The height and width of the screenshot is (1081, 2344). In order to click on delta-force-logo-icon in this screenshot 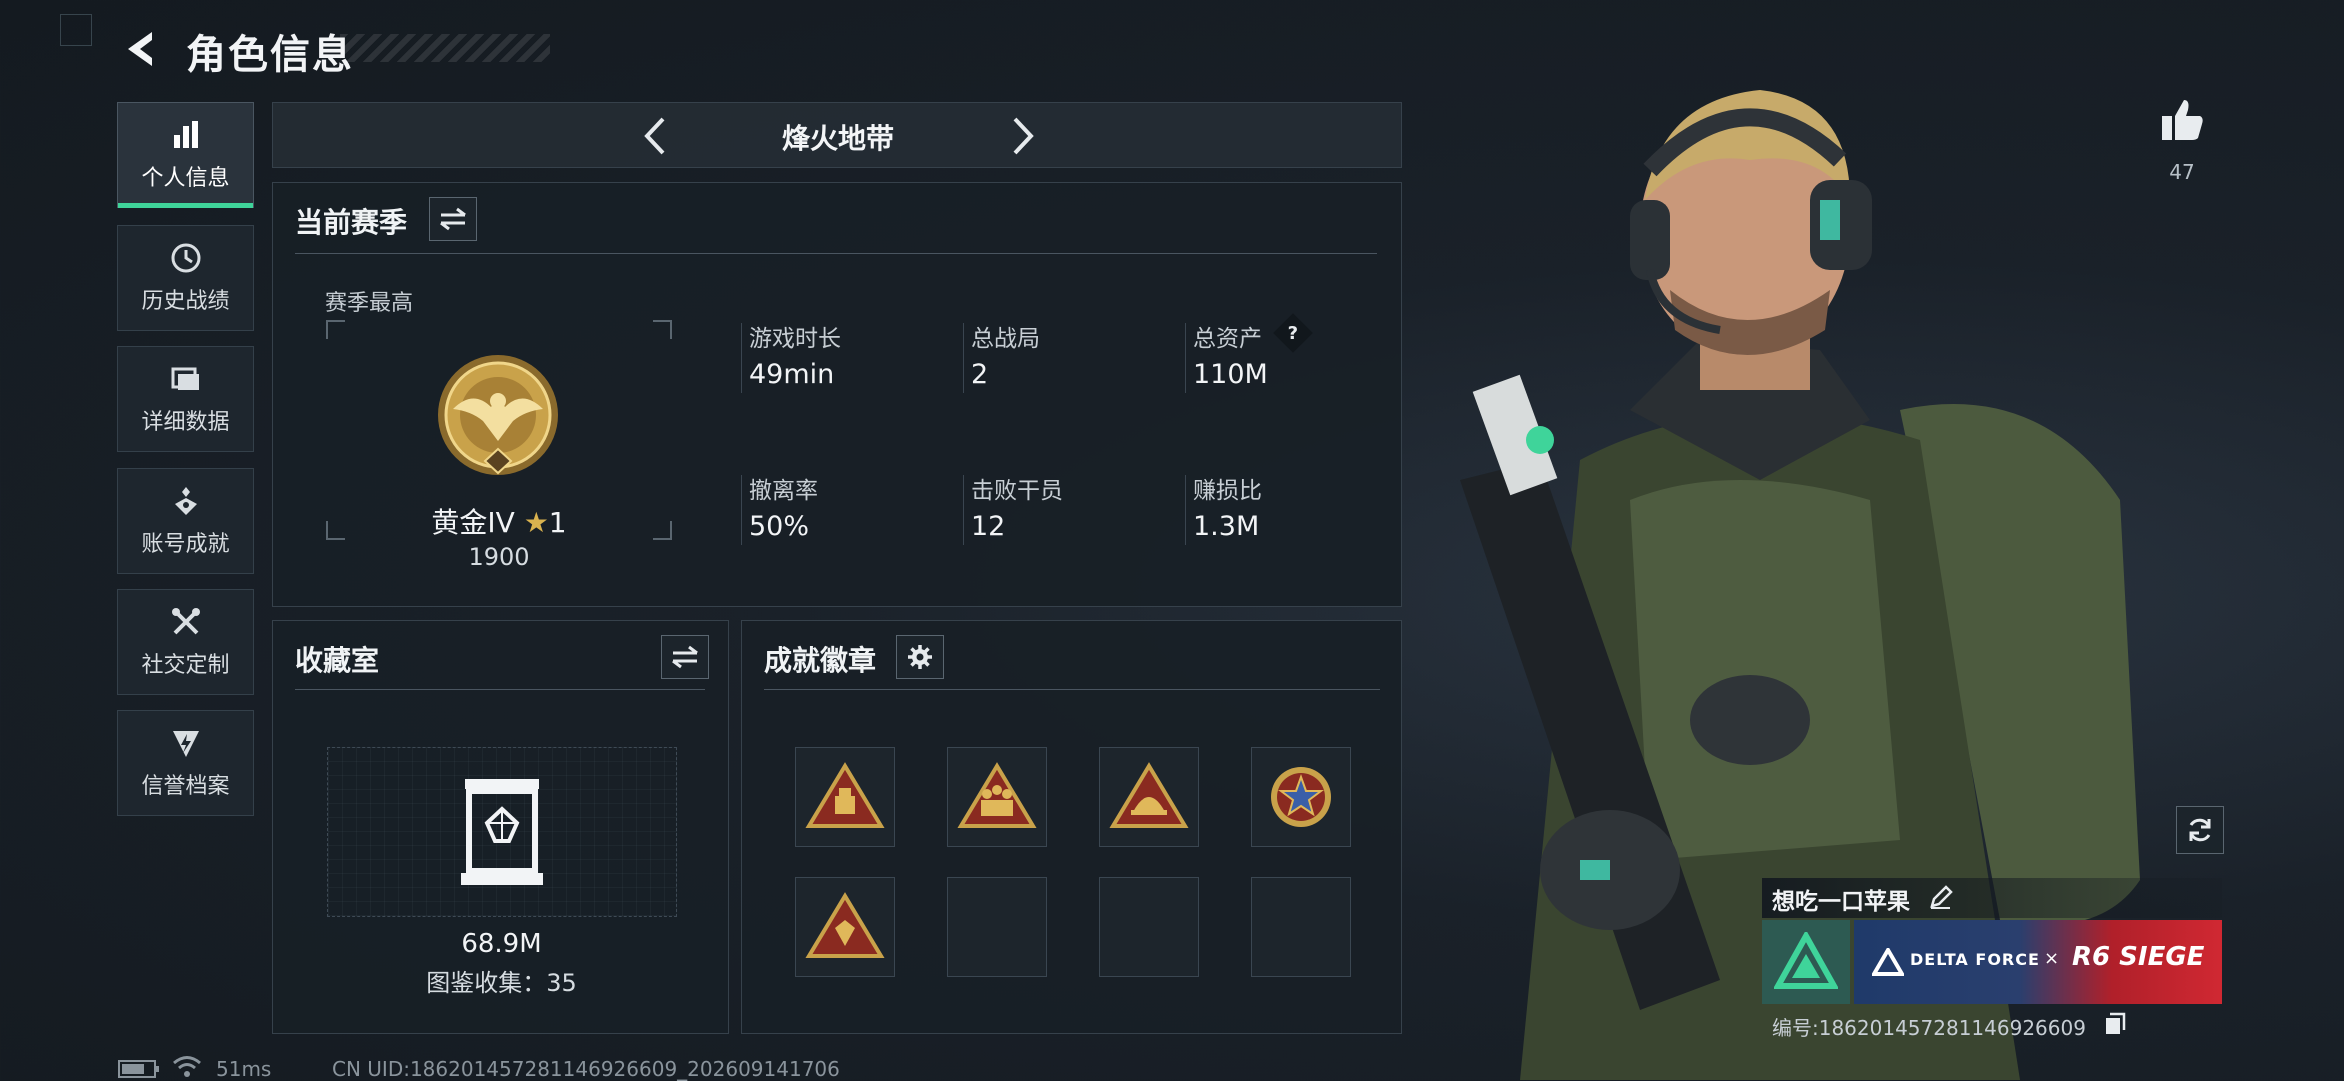, I will do `click(1888, 962)`.